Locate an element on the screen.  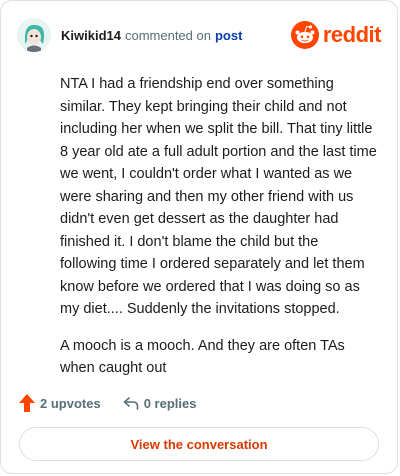
upvote-button: 2 upvotes is located at coordinates (60, 403).